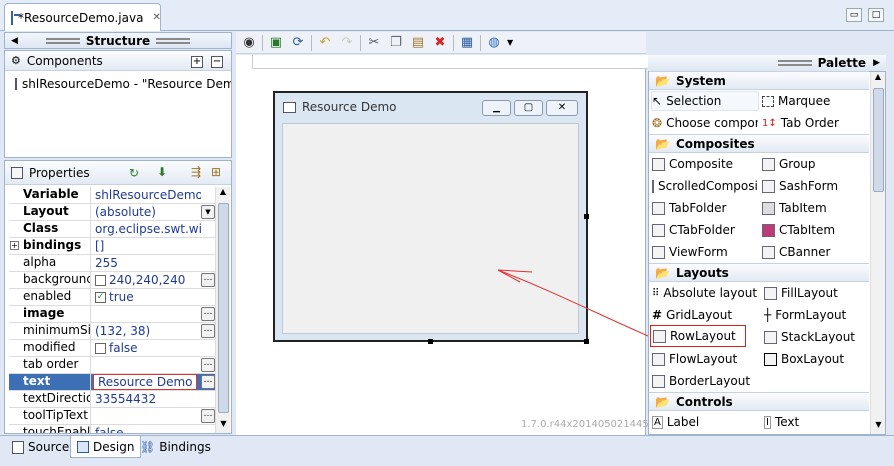 The height and width of the screenshot is (466, 894). Describe the element at coordinates (196, 172) in the screenshot. I see `show-advanced-icon: ⇶` at that location.